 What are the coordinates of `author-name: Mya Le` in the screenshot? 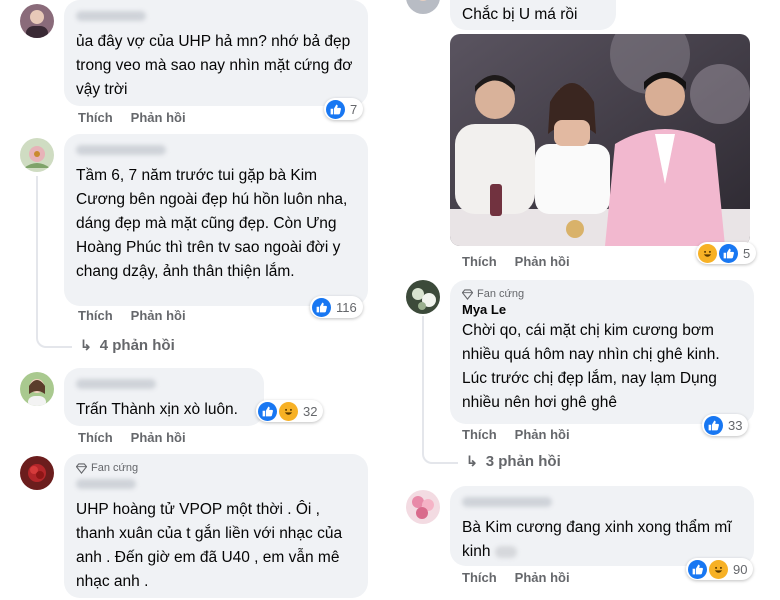 It's located at (602, 309).